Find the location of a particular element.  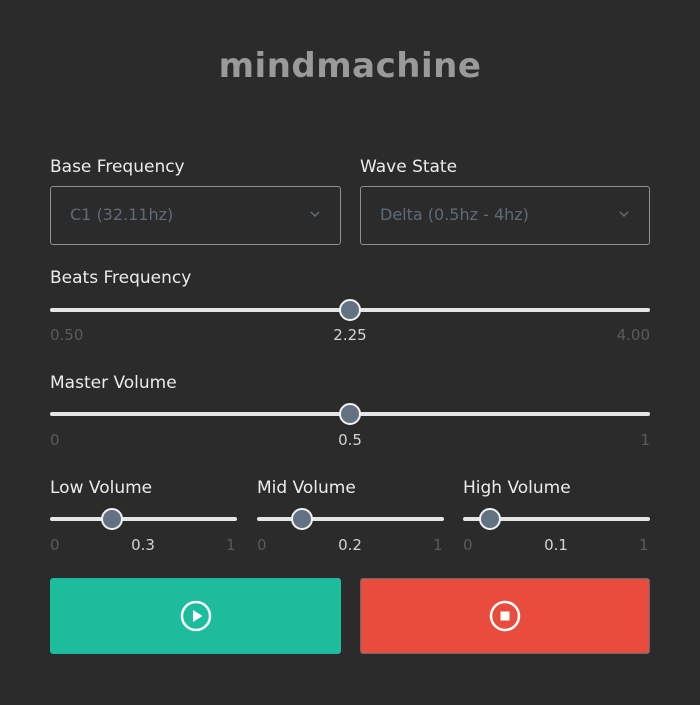

low-volume-label: Low Volume is located at coordinates (101, 488).